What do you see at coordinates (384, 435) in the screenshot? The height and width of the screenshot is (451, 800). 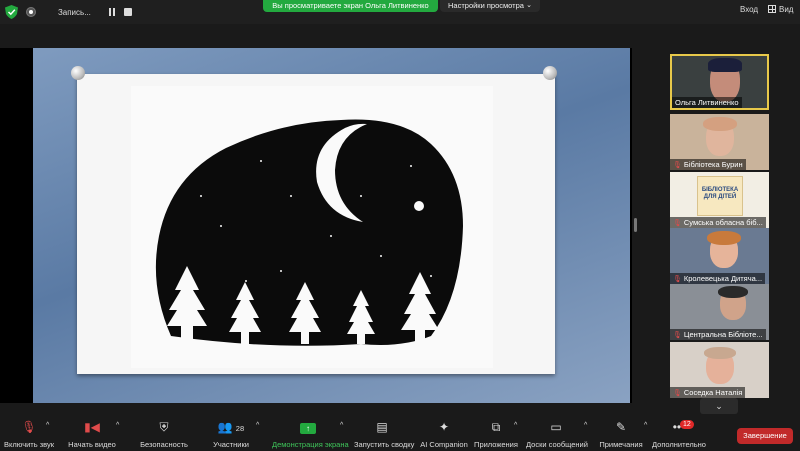 I see `start-summary-button: ▤ Запустить сводку` at bounding box center [384, 435].